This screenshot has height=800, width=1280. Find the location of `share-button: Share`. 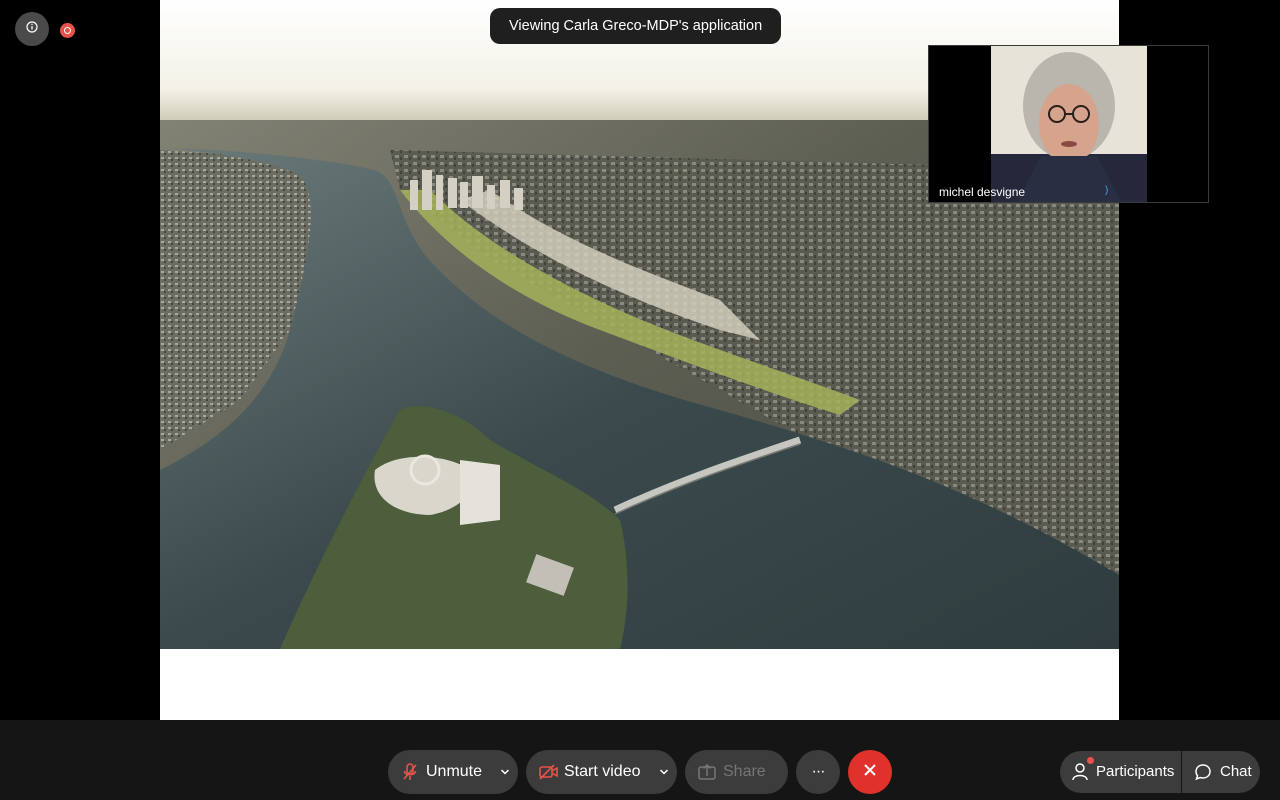

share-button: Share is located at coordinates (736, 772).